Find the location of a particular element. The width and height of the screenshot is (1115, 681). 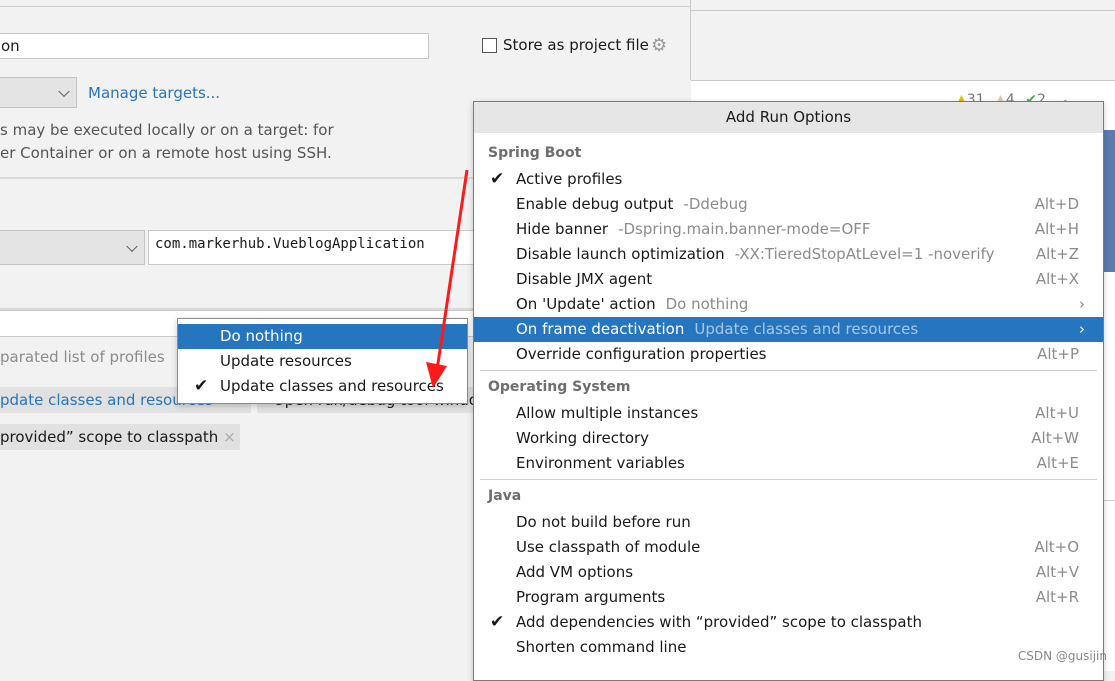

arrow-head is located at coordinates (436, 375).